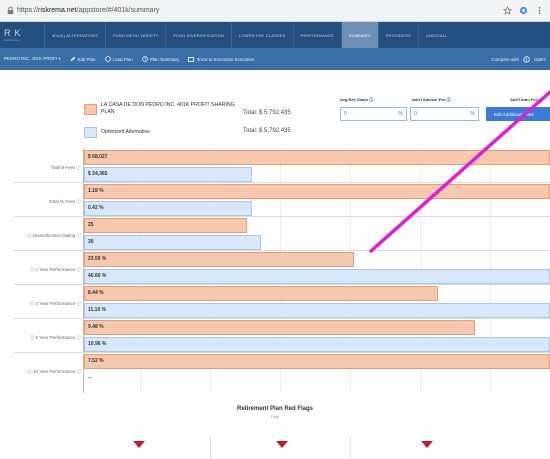  Describe the element at coordinates (459, 171) in the screenshot. I see `annotation-arrow-line` at that location.